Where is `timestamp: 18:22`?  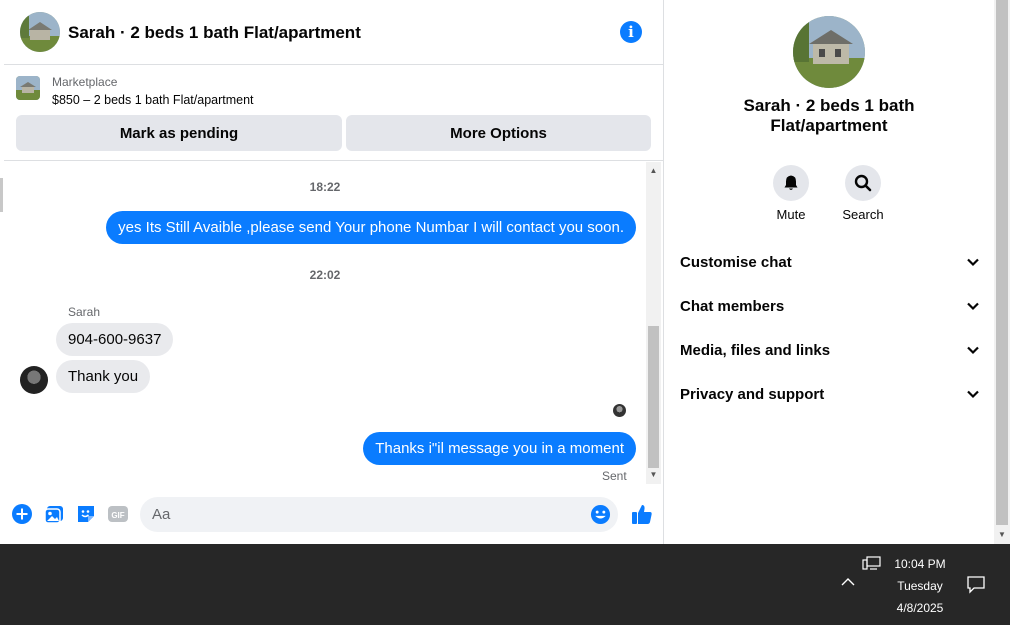 timestamp: 18:22 is located at coordinates (325, 187).